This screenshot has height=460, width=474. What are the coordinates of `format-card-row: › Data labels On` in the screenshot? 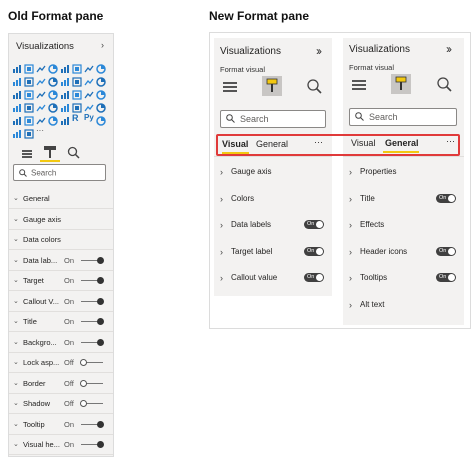 It's located at (273, 225).